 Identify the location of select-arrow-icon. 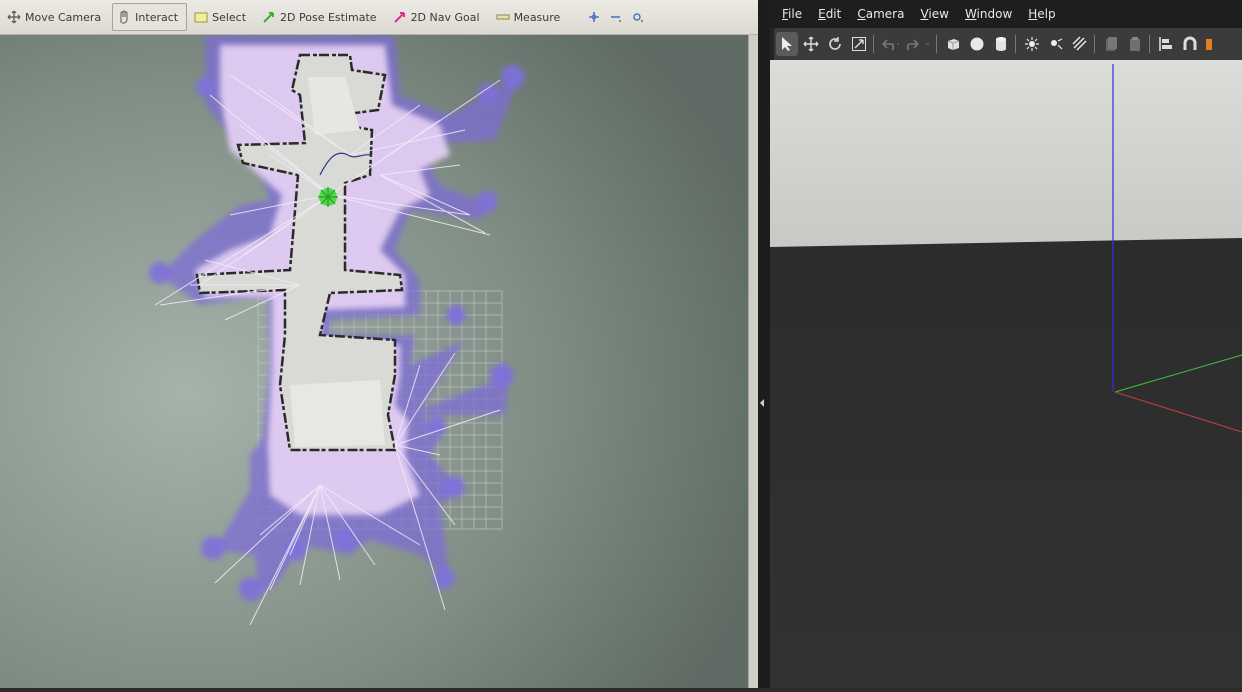
(787, 44).